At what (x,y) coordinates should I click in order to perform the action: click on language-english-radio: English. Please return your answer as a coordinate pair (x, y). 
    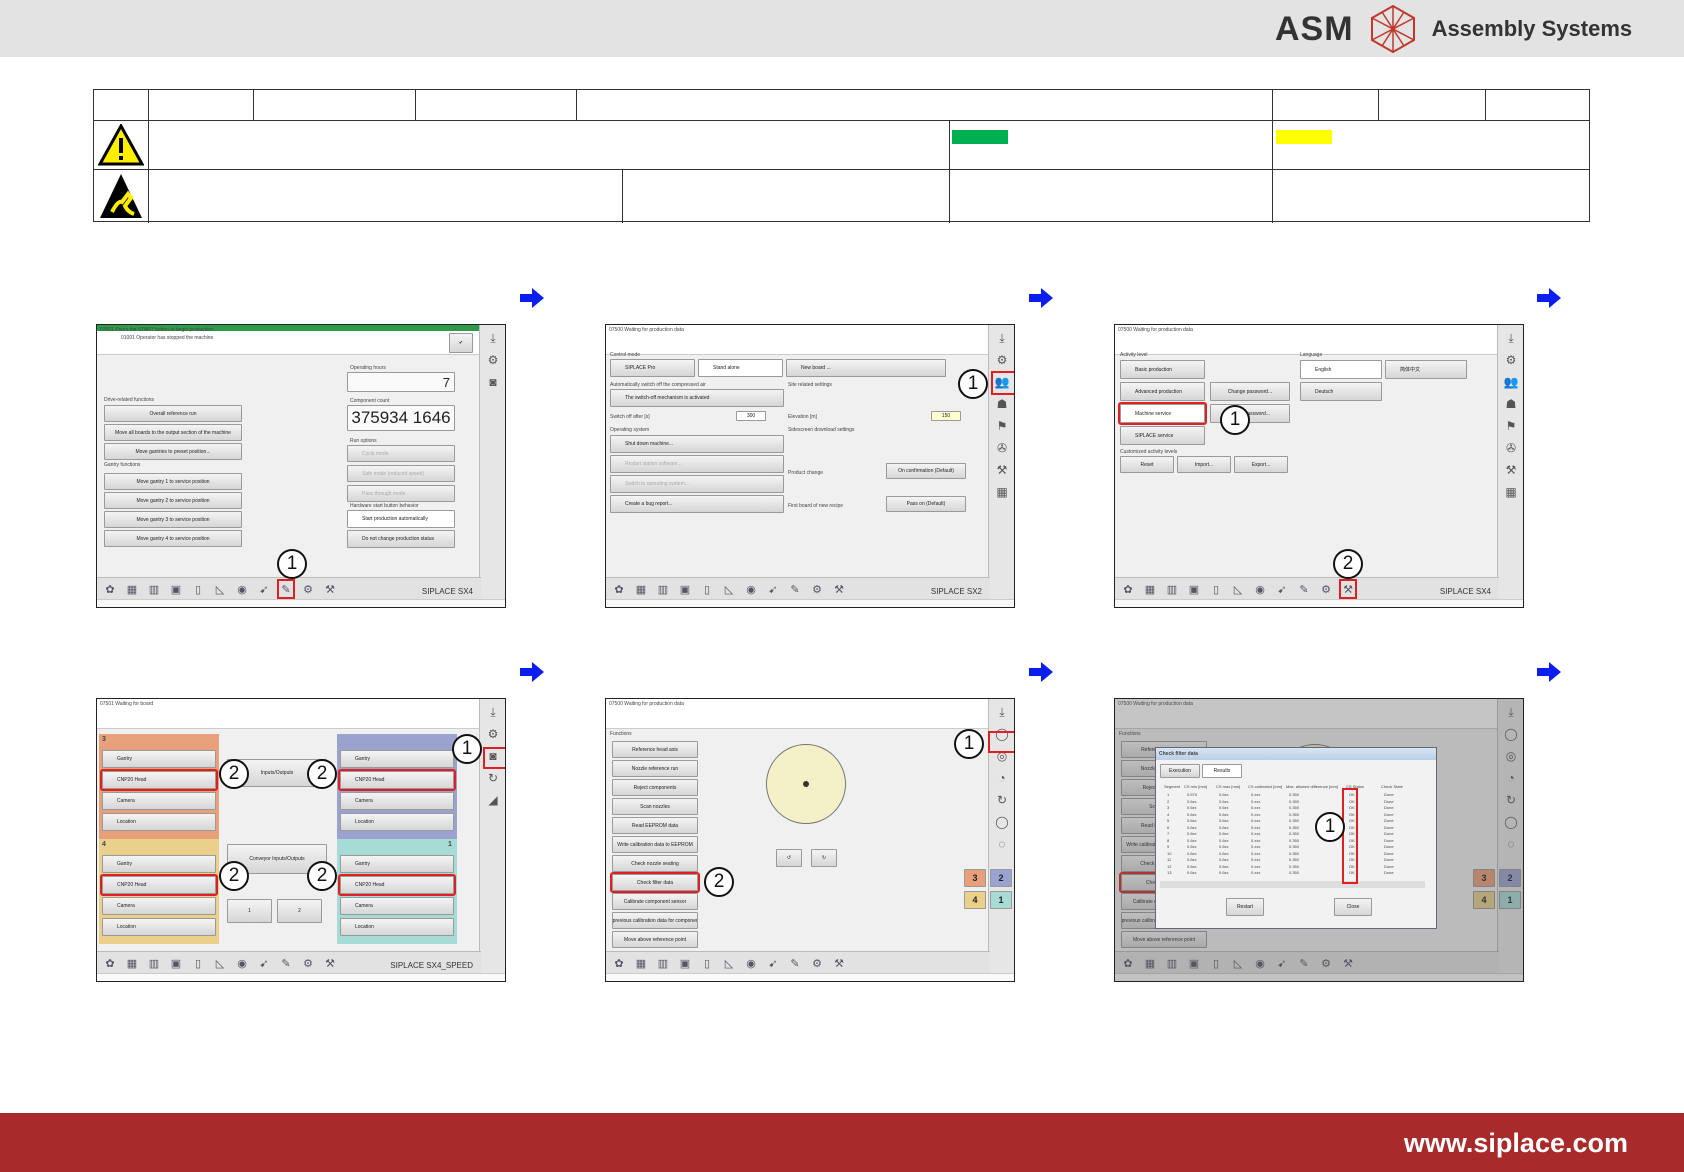
    Looking at the image, I should click on (1341, 369).